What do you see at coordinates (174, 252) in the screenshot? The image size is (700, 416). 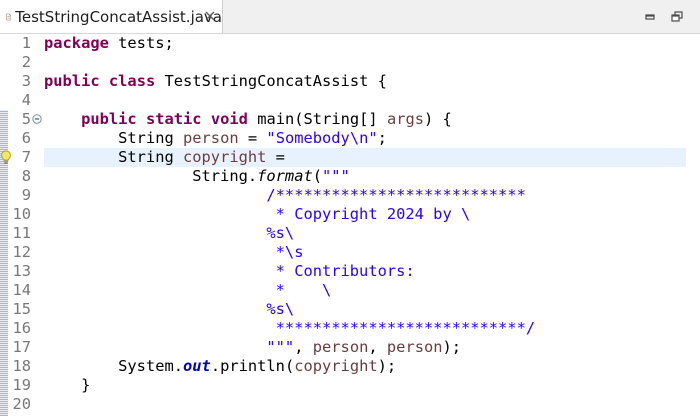 I see `code-text: *\s` at bounding box center [174, 252].